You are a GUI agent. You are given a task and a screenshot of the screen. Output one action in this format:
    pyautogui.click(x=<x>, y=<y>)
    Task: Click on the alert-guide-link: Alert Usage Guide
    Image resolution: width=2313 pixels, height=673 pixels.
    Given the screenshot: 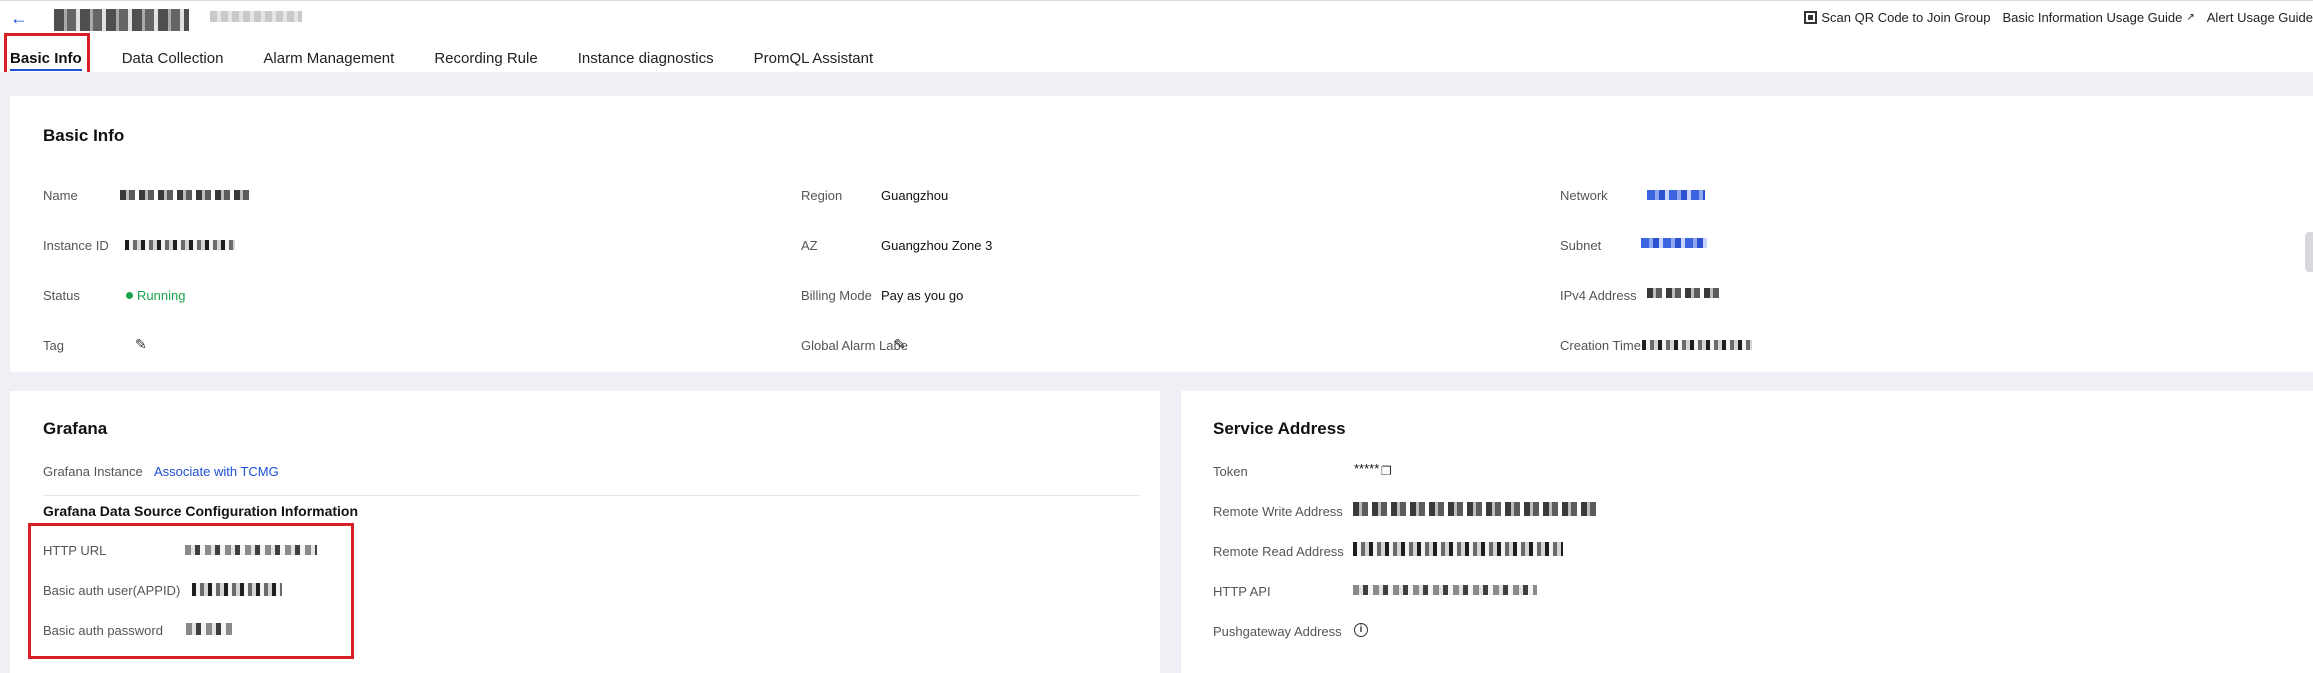 What is the action you would take?
    pyautogui.click(x=2260, y=17)
    